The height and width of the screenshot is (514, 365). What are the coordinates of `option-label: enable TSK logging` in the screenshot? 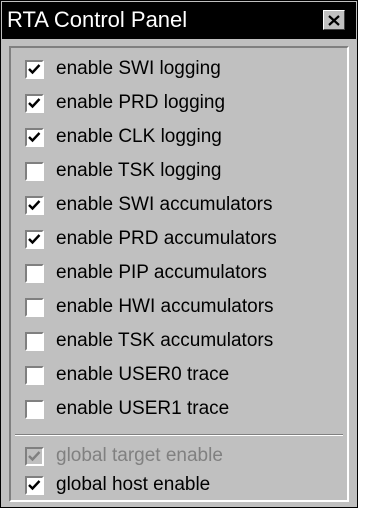 It's located at (139, 170).